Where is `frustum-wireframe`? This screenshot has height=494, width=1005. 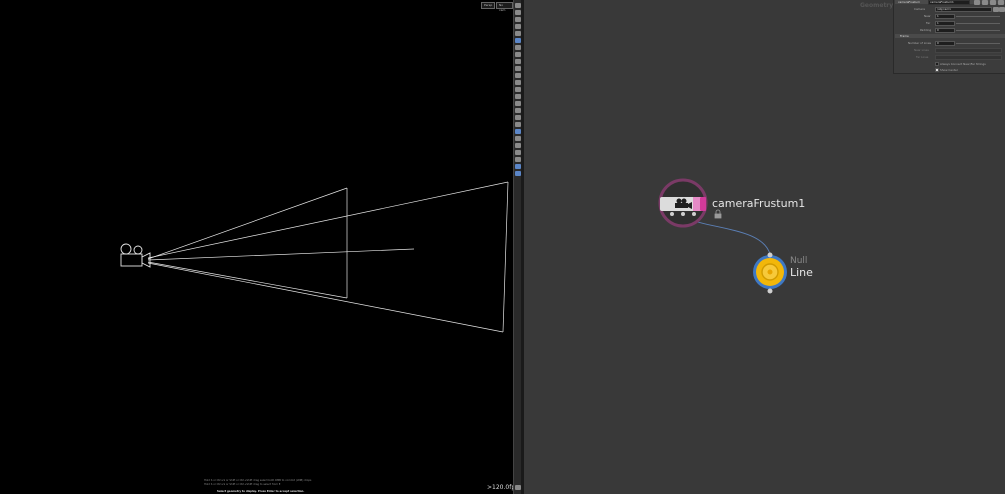 frustum-wireframe is located at coordinates (314, 257).